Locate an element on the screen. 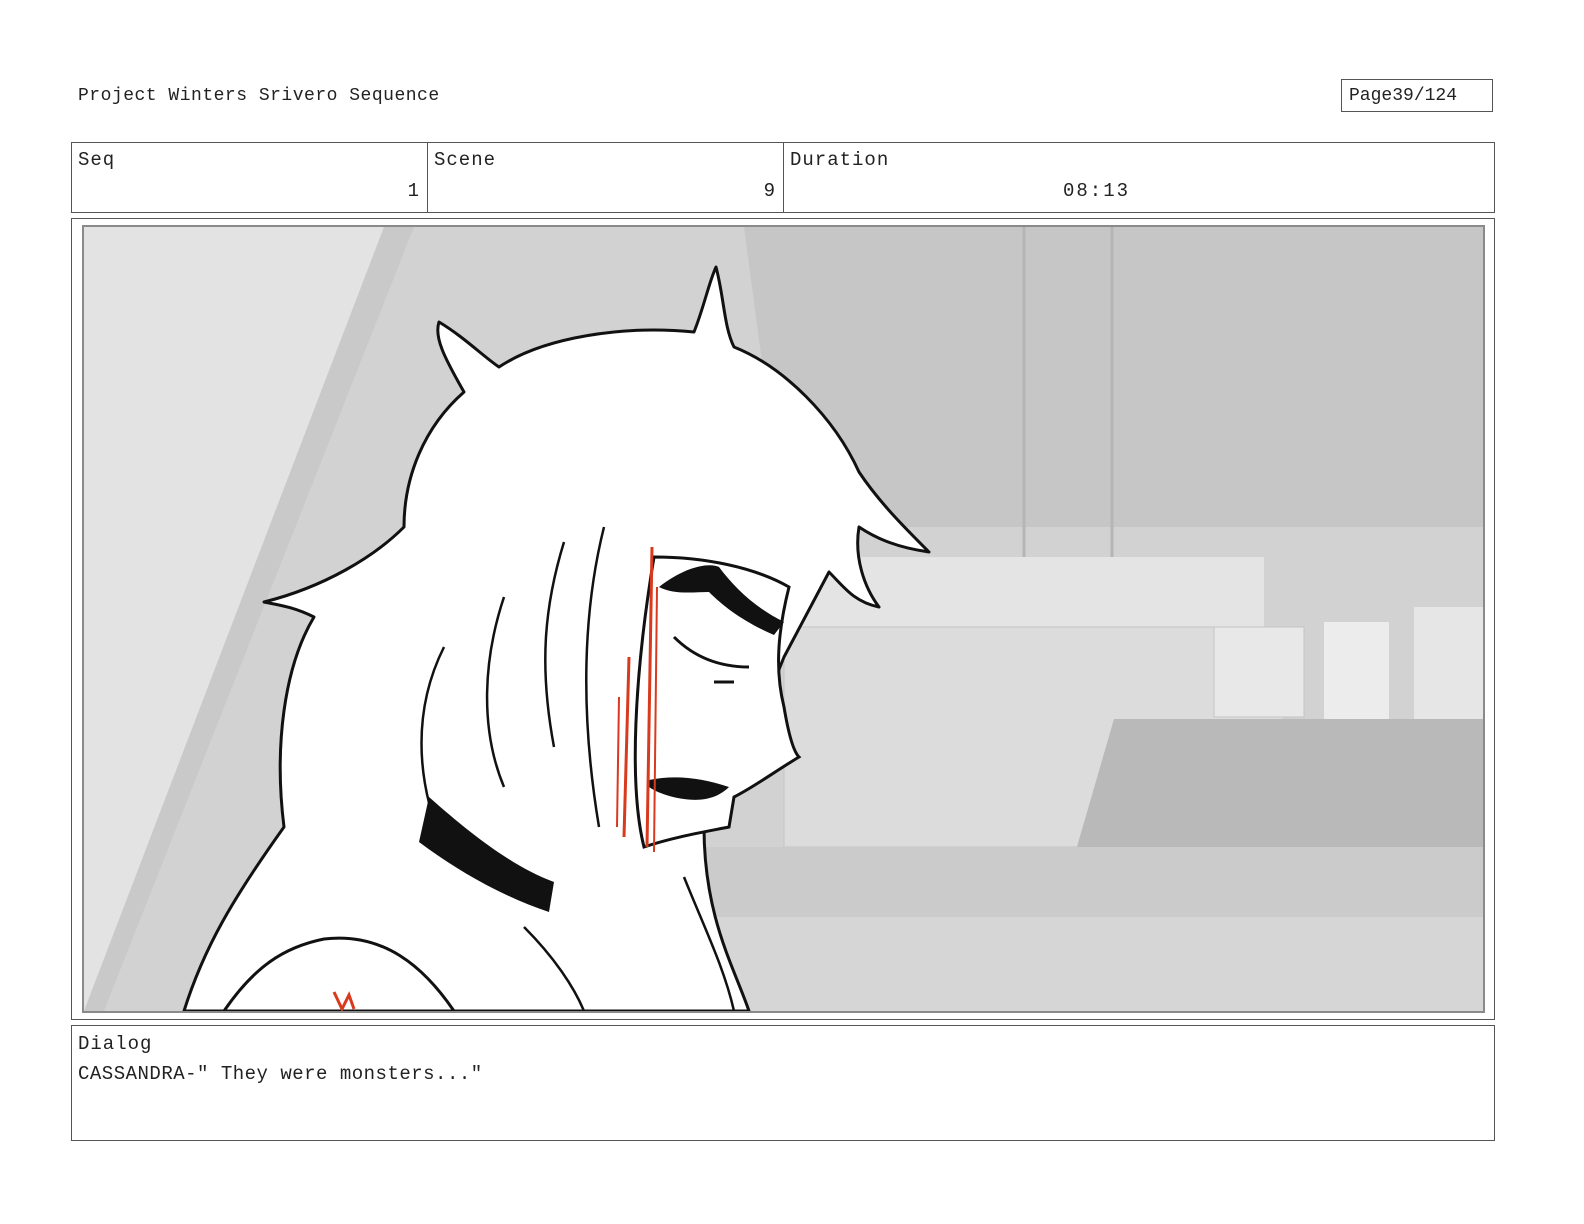 The image size is (1584, 1224). project-title: Project Winters Srivero Sequence is located at coordinates (259, 96).